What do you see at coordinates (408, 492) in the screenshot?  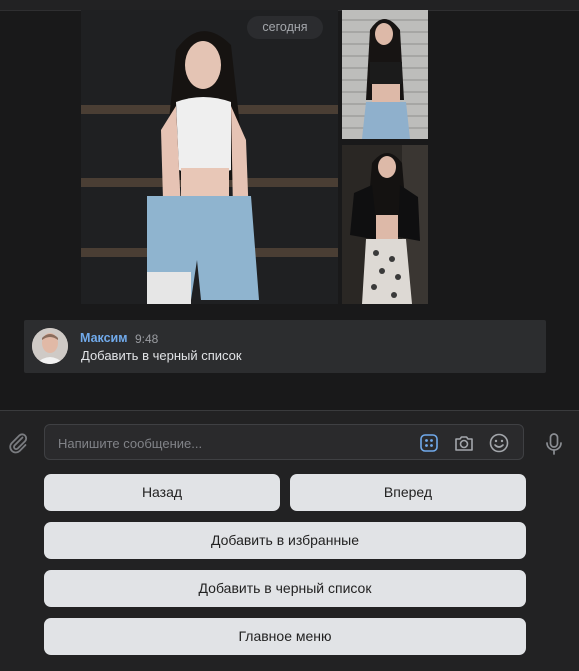 I see `forward-button: Вперед` at bounding box center [408, 492].